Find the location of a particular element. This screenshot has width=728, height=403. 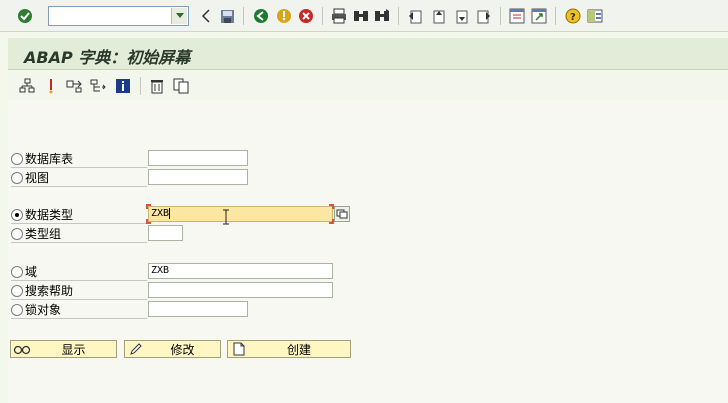

page-title: ABAP 字典：初始屏幕 is located at coordinates (107, 57).